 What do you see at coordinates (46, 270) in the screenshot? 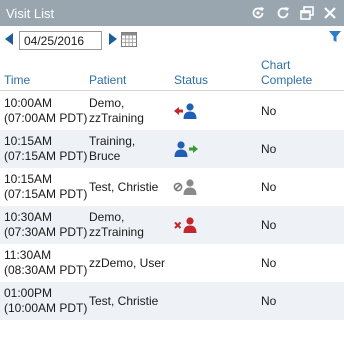
I see `visit-time-local: (08:30AM PDT)` at bounding box center [46, 270].